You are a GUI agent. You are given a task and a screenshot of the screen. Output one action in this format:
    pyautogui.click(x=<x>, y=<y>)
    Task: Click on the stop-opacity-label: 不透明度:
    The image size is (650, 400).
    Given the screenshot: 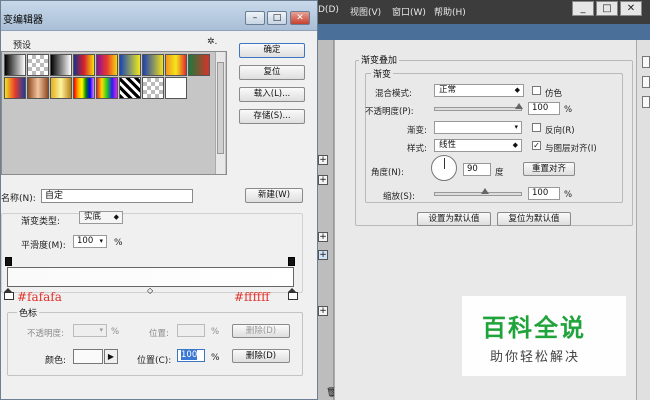 What is the action you would take?
    pyautogui.click(x=45, y=334)
    